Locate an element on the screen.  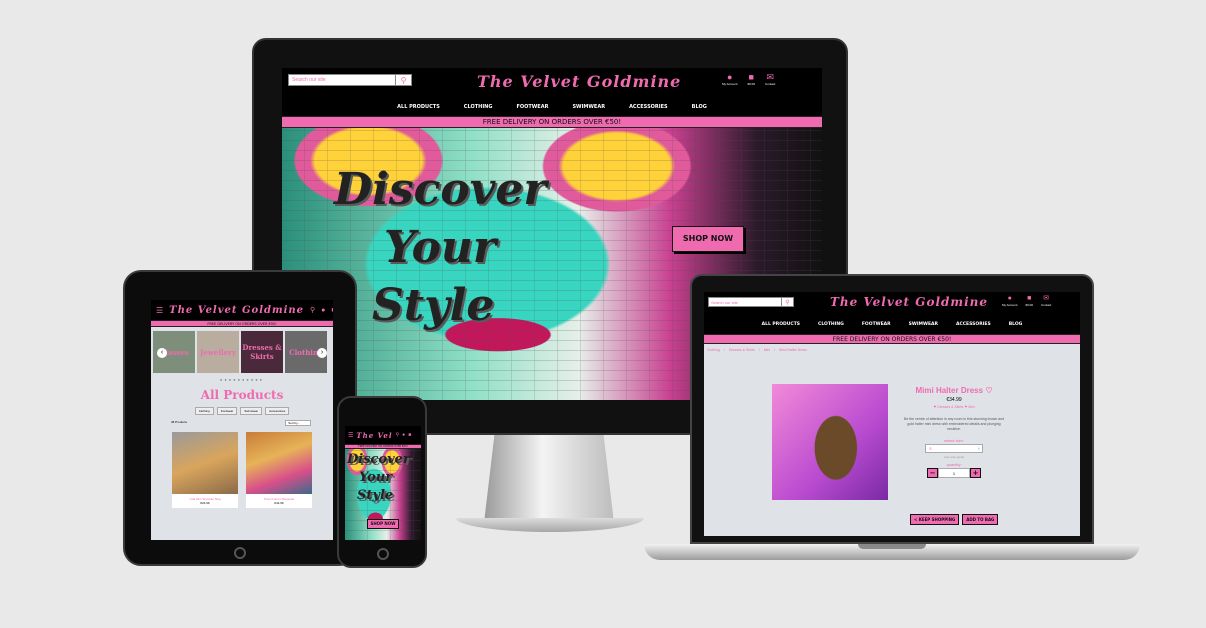
product-card: Tiras Colours Bagsette €44.99 is located at coordinates (279, 470).